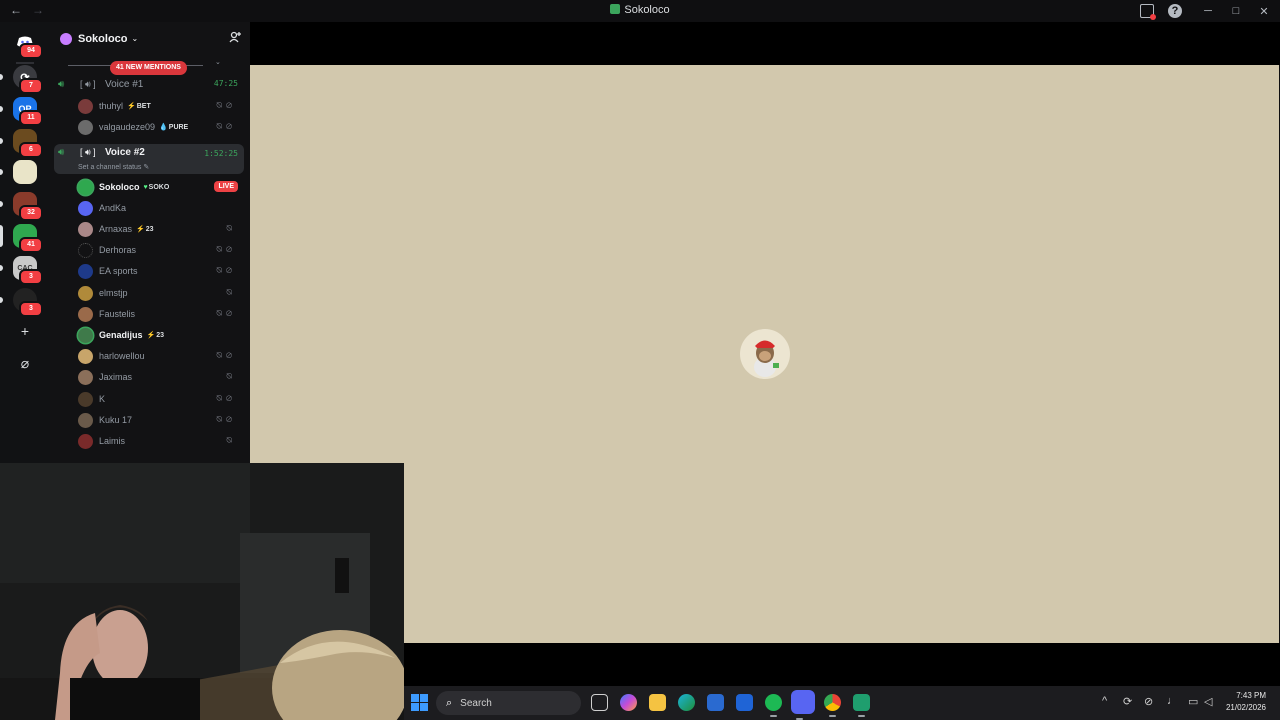  What do you see at coordinates (1246, 702) in the screenshot?
I see `taskbar-clock: 7:43 PM 21/02/2026` at bounding box center [1246, 702].